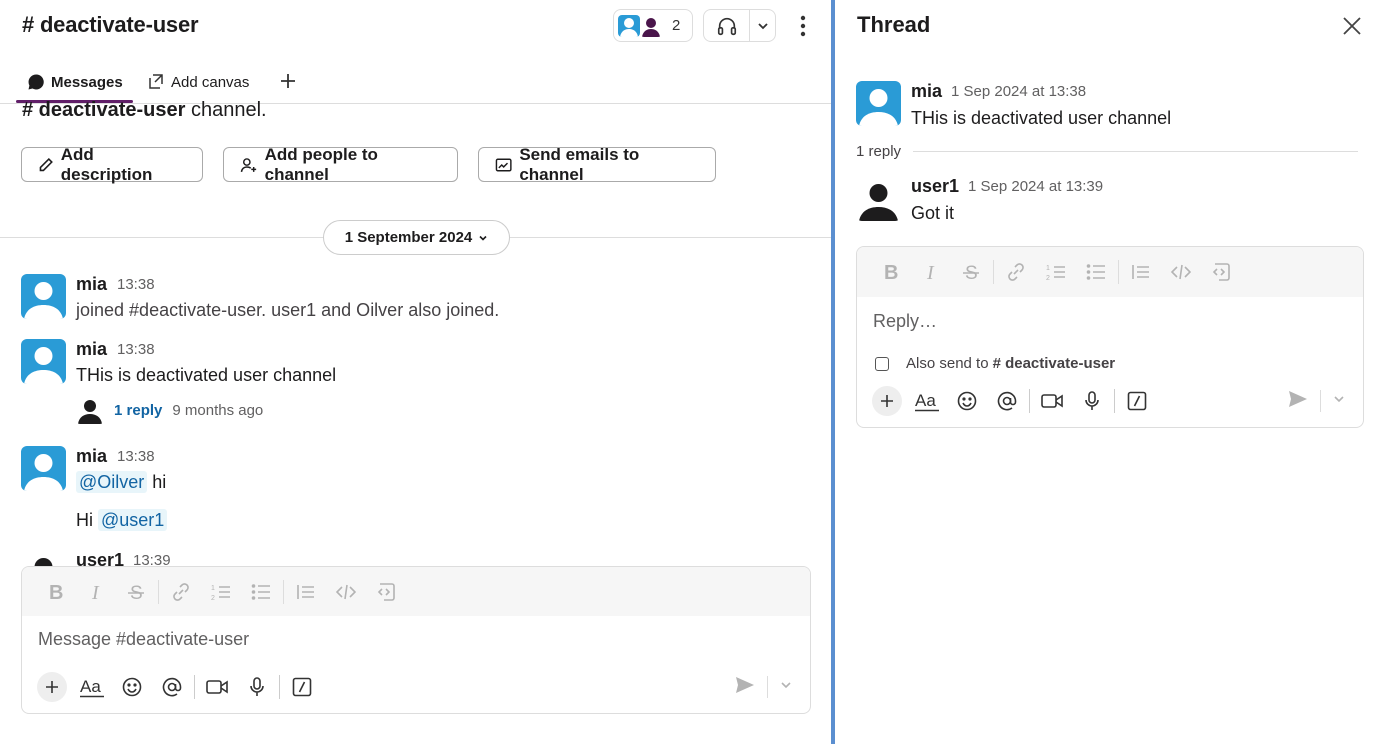 The width and height of the screenshot is (1389, 744). What do you see at coordinates (803, 26) in the screenshot?
I see `more-options-icon` at bounding box center [803, 26].